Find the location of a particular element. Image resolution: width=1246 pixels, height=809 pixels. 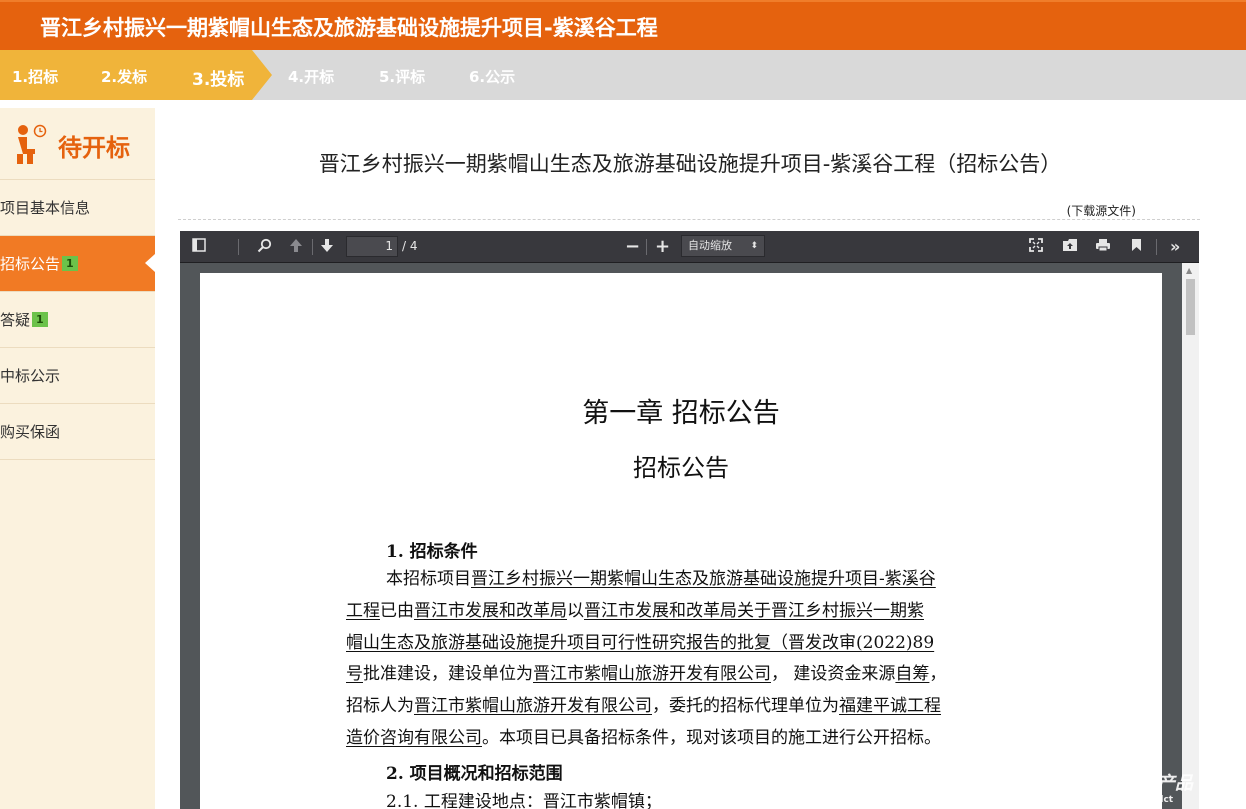

doc-line: 造价咨询有限公司。本项目已具备招标条件，现对该项目的施工进行公开招标。 is located at coordinates (643, 738).